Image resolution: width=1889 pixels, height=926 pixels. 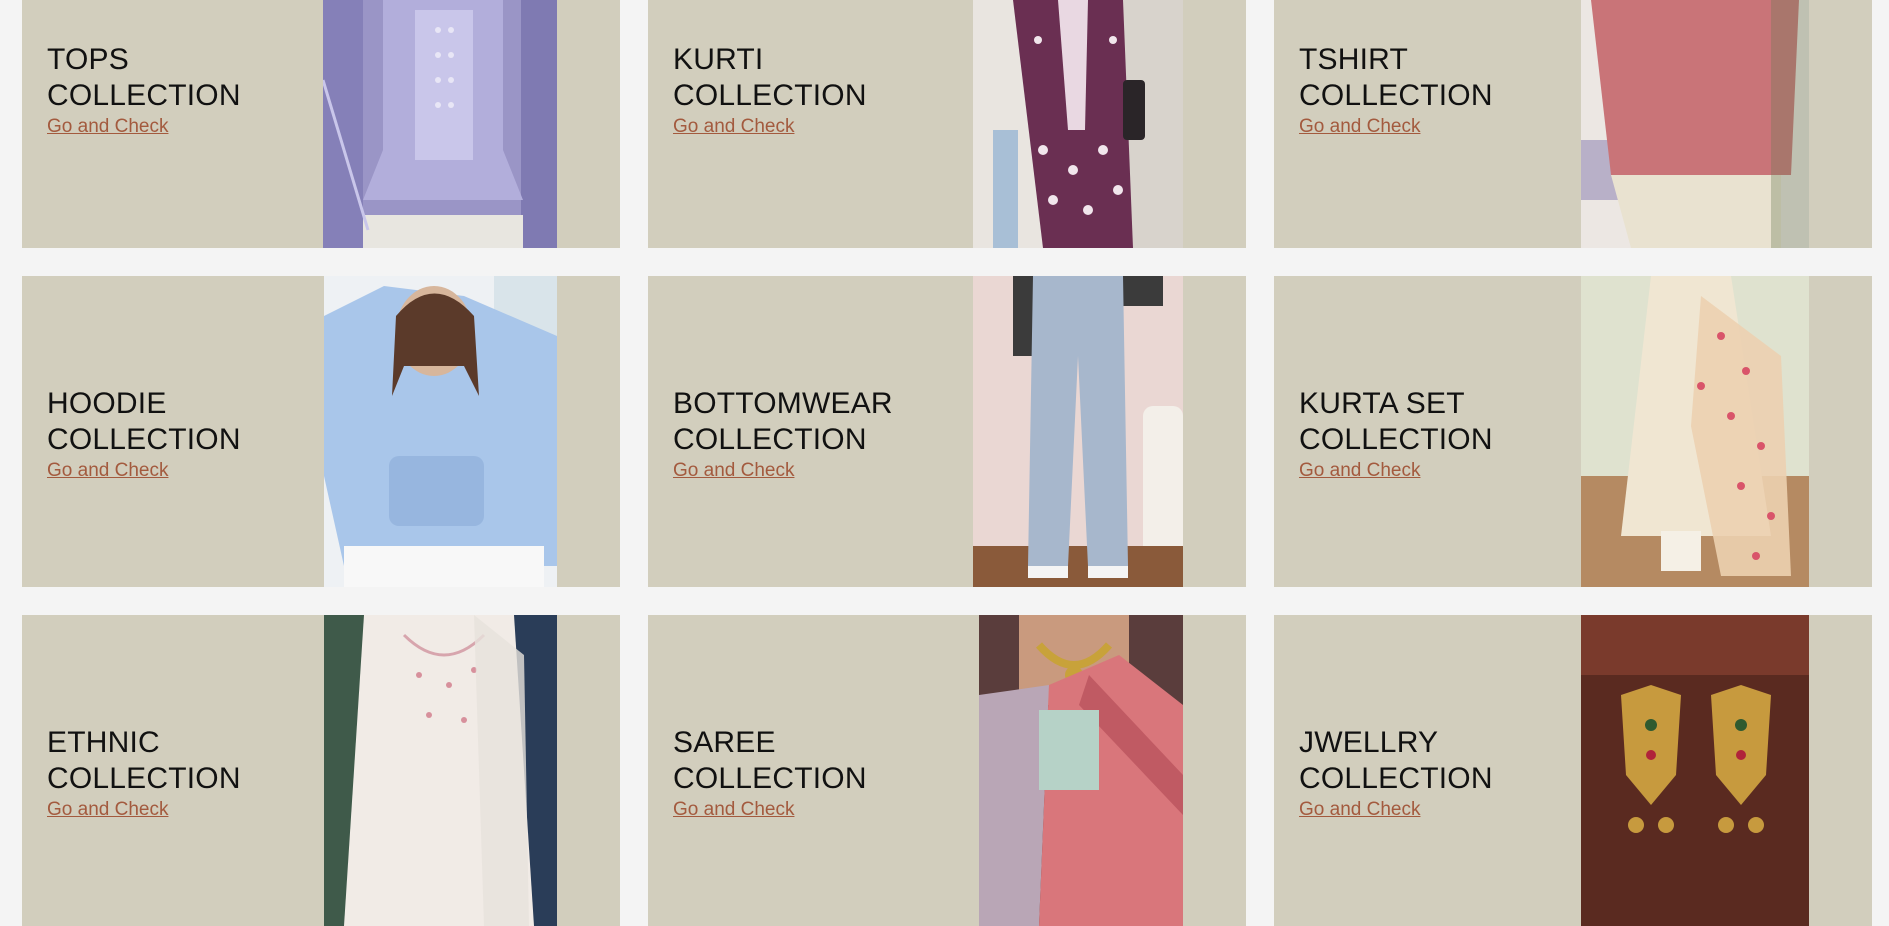 I want to click on card-text: KURTA SET COLLECTION Go and Check, so click(x=1396, y=434).